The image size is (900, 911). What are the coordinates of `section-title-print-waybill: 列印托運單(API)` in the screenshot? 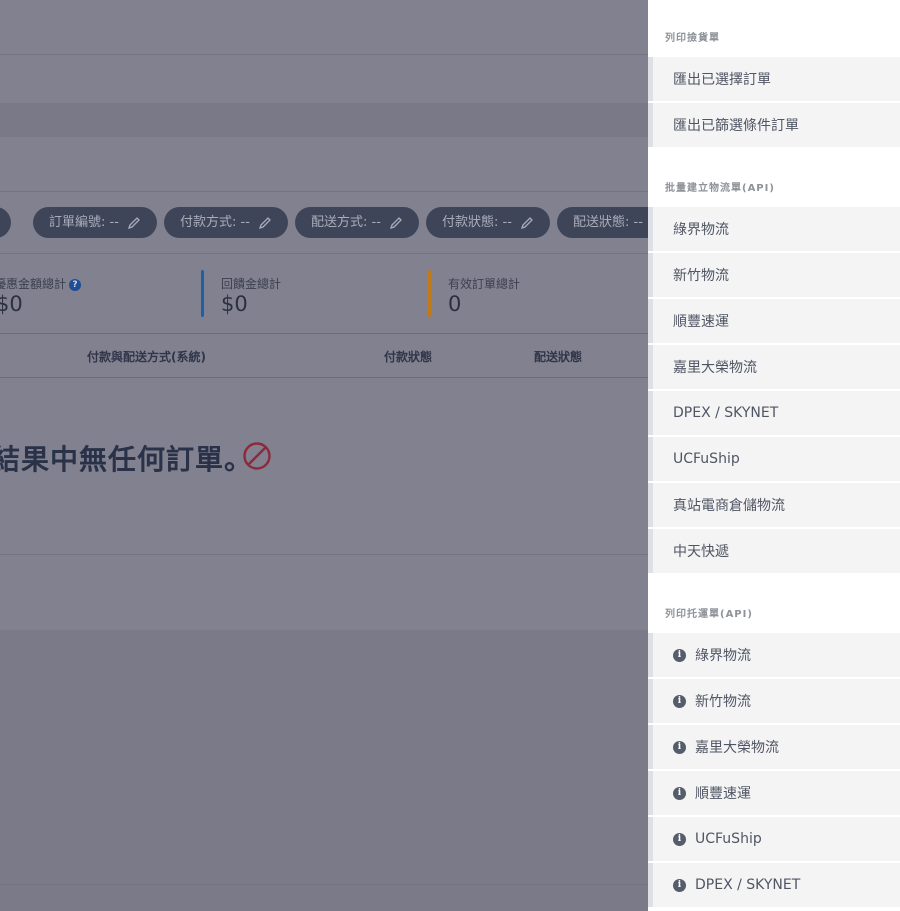 It's located at (709, 614).